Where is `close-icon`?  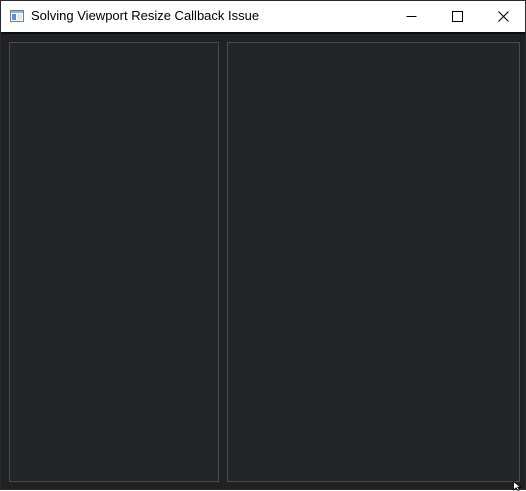
close-icon is located at coordinates (503, 16).